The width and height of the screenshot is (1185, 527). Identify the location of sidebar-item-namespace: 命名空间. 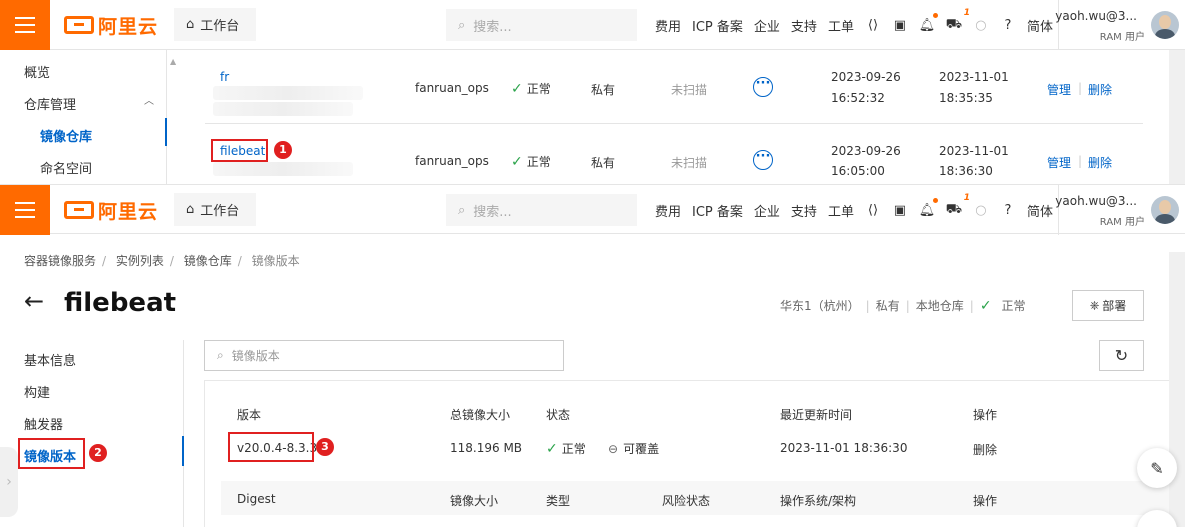
(66, 167).